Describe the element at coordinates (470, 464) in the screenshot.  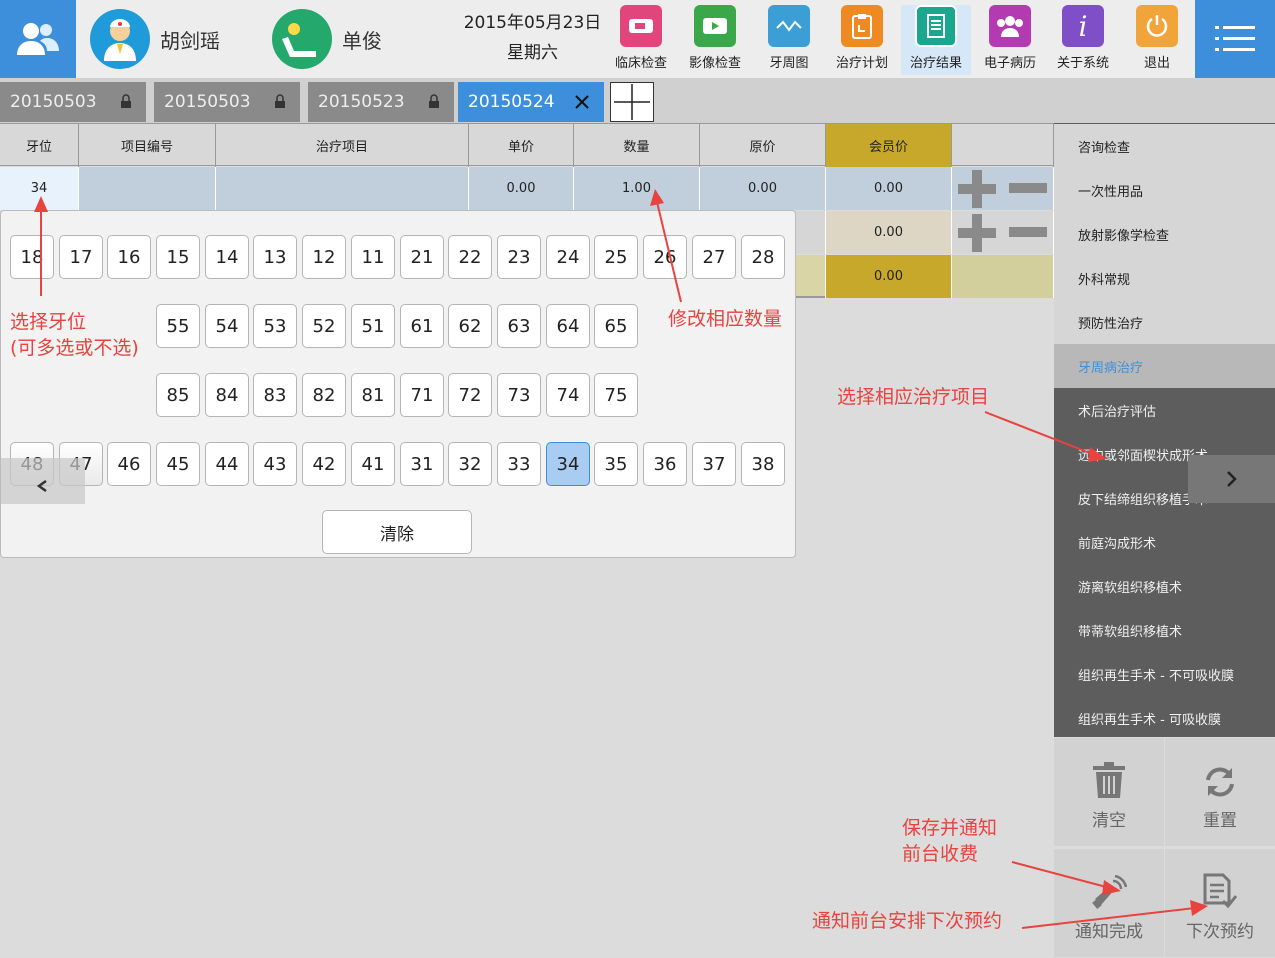
I see `tooth-button: 32` at that location.